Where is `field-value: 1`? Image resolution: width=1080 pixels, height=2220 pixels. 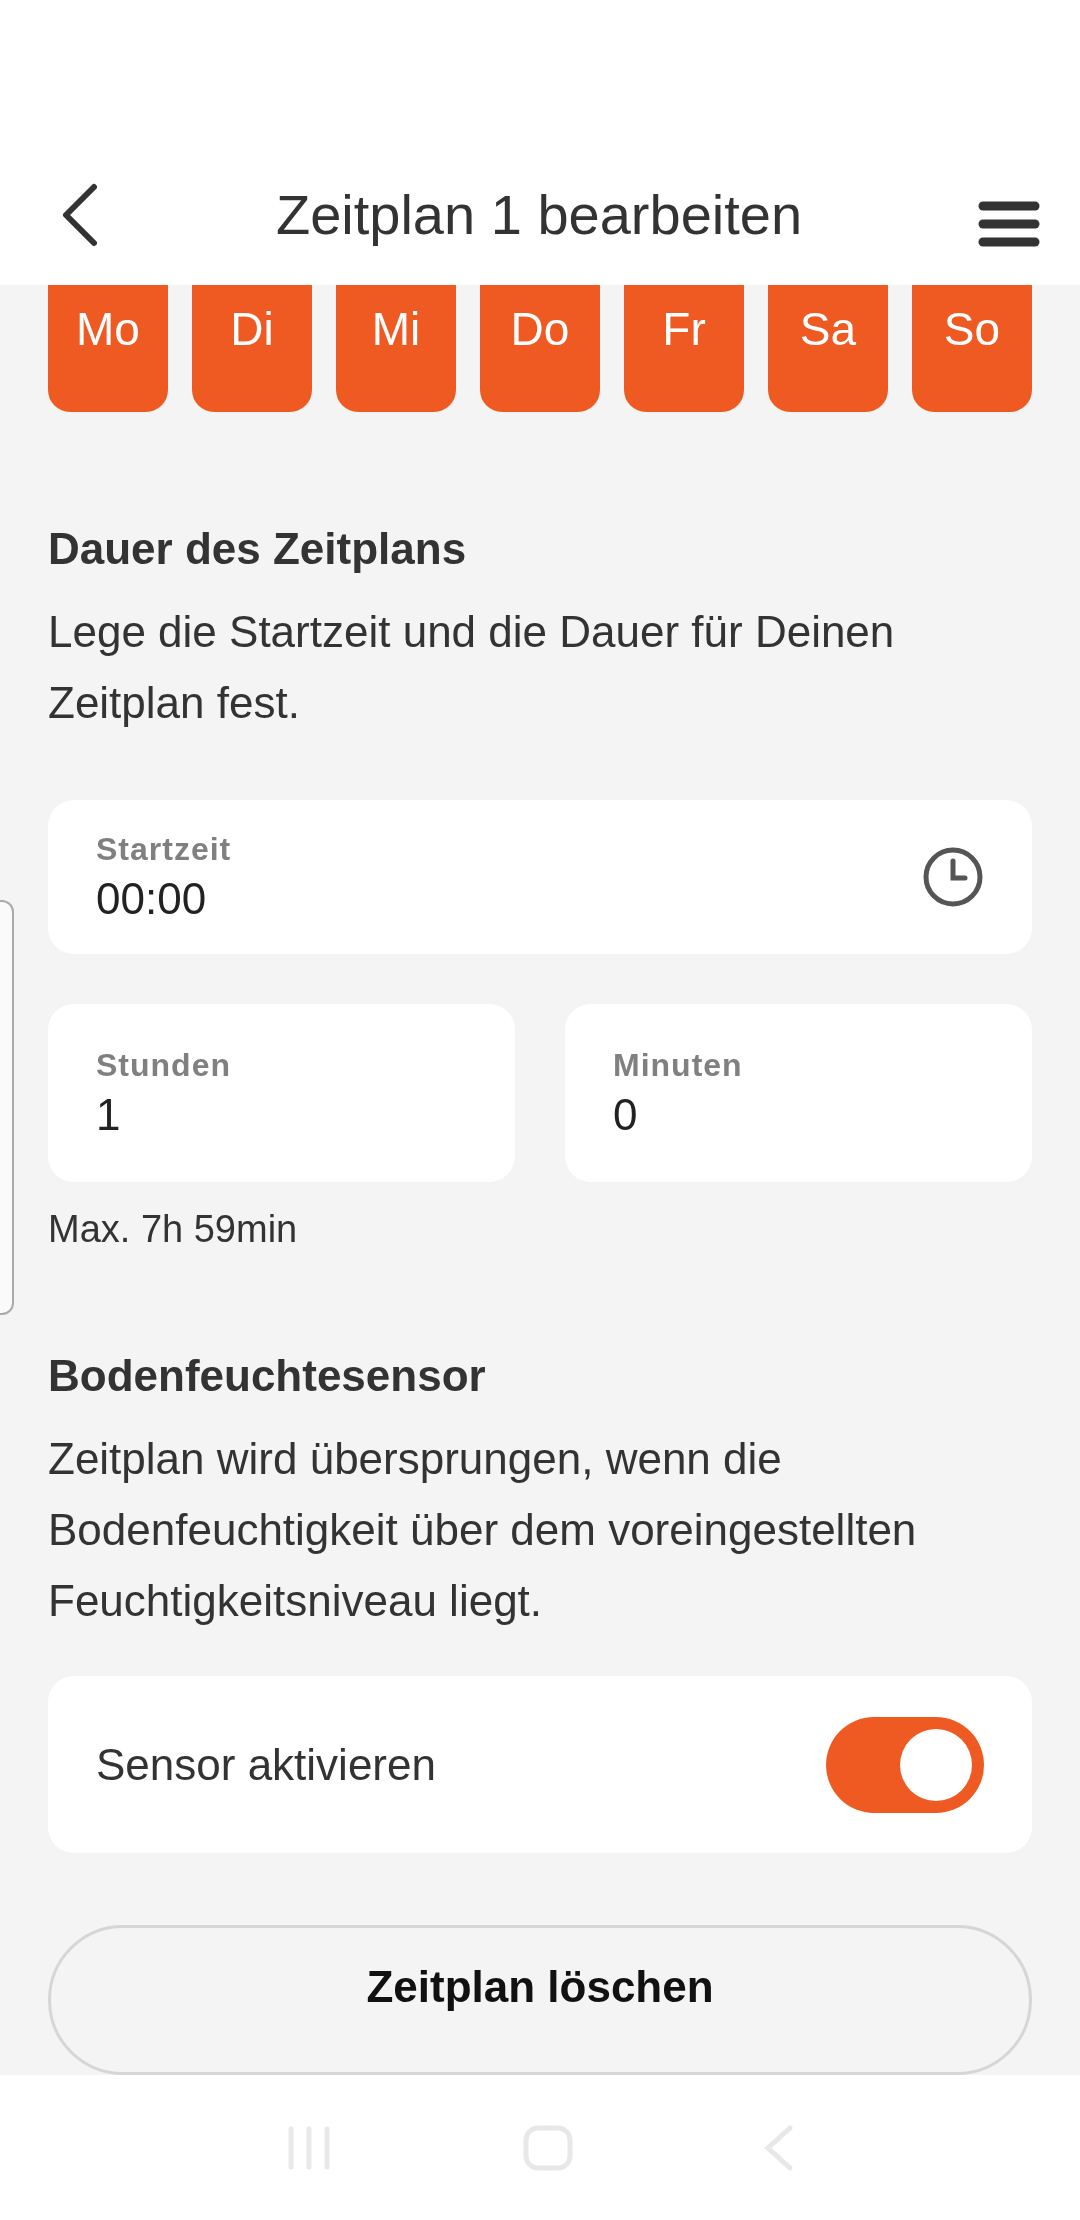
field-value: 1 is located at coordinates (109, 1114).